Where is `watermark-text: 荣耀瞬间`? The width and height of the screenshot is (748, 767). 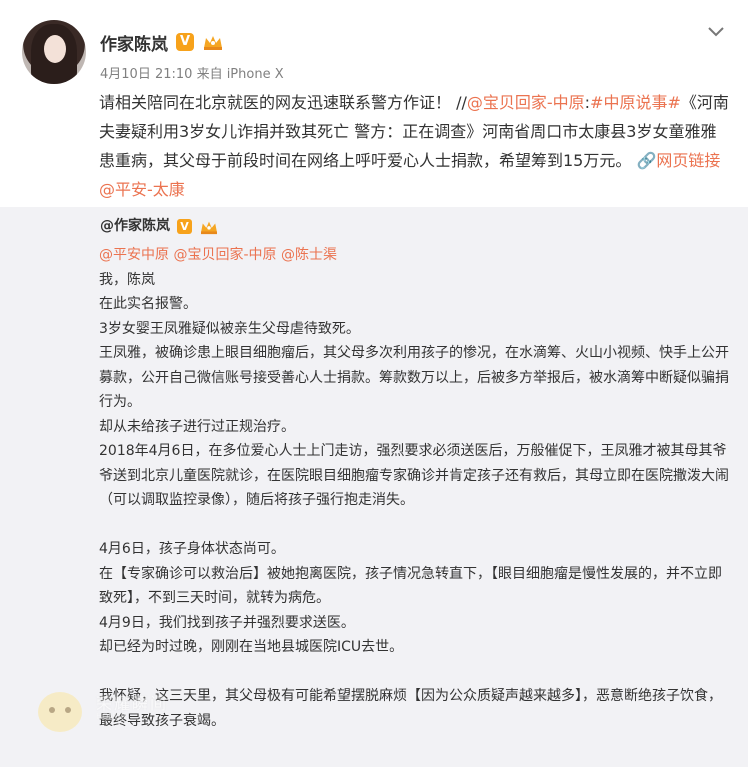 watermark-text: 荣耀瞬间 is located at coordinates (132, 703).